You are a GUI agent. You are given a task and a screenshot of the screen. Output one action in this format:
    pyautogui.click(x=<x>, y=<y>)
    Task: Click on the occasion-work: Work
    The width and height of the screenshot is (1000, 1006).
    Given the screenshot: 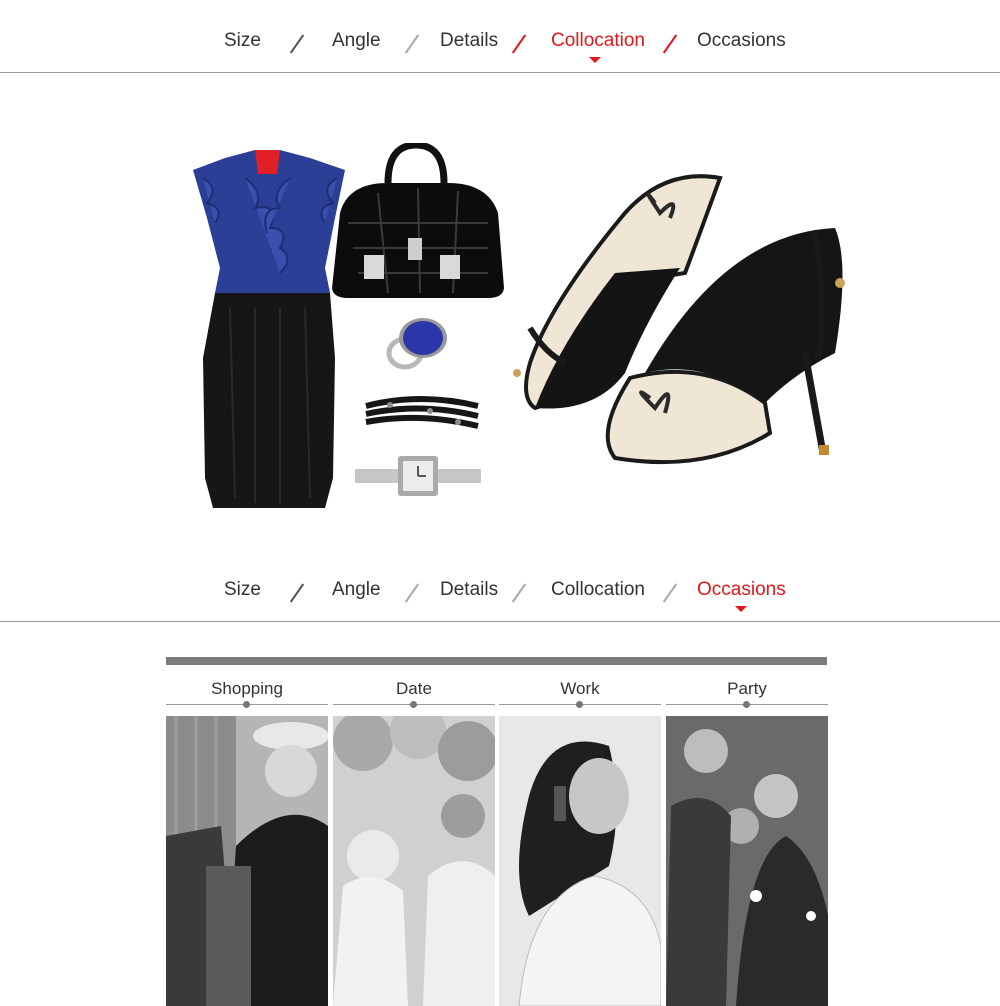 What is the action you would take?
    pyautogui.click(x=580, y=835)
    